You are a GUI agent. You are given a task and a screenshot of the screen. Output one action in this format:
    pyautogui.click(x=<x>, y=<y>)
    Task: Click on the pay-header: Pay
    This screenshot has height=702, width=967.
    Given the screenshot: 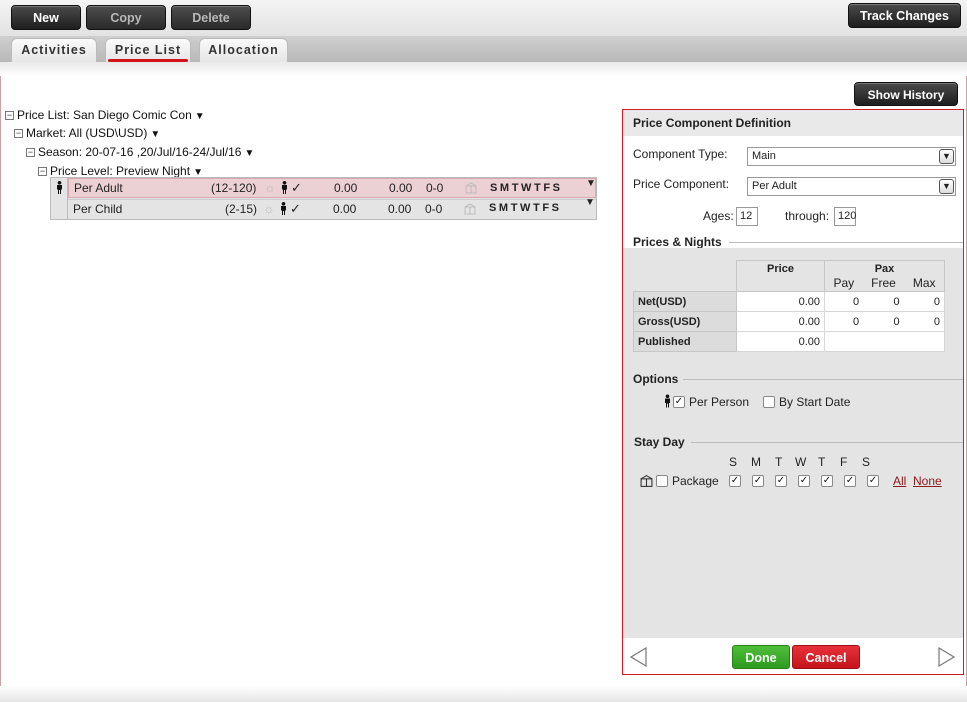 What is the action you would take?
    pyautogui.click(x=844, y=283)
    